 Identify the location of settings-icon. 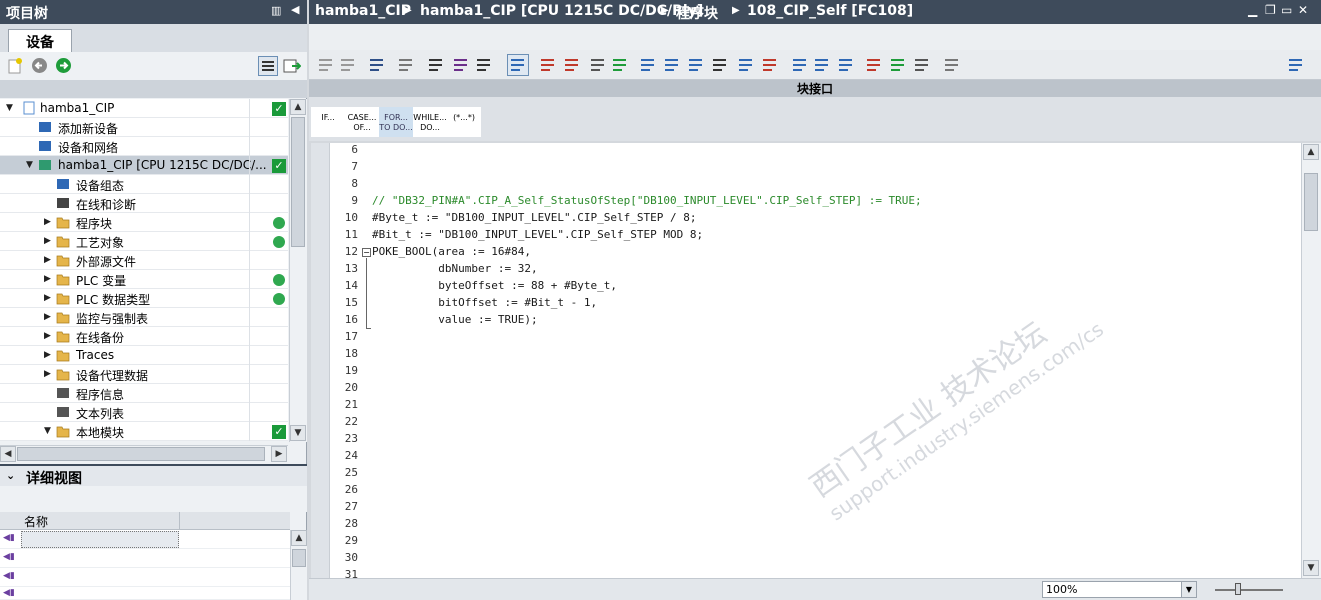
(952, 65).